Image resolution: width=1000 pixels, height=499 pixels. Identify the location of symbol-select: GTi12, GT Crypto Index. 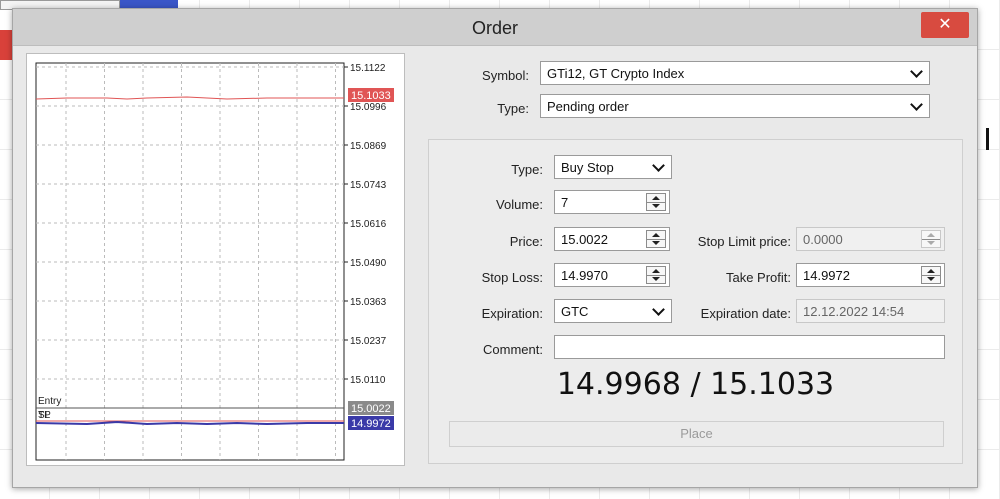
(735, 73).